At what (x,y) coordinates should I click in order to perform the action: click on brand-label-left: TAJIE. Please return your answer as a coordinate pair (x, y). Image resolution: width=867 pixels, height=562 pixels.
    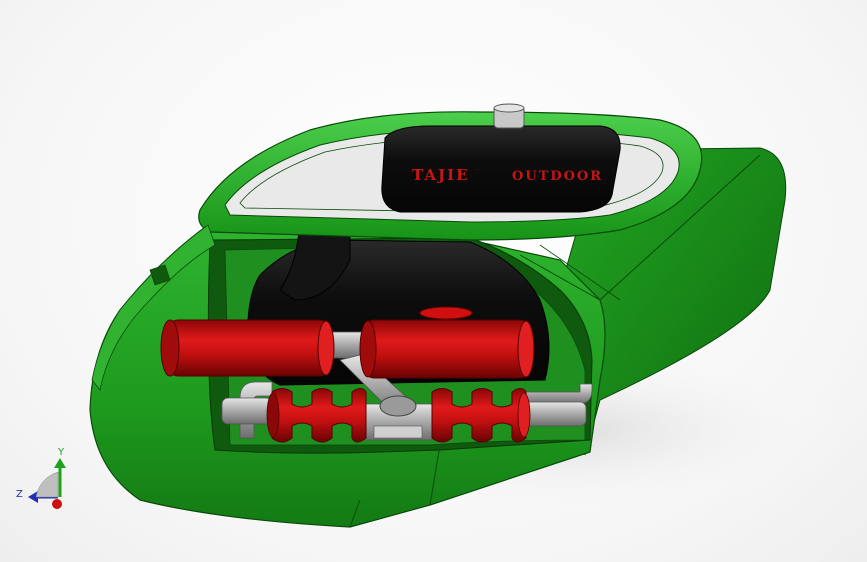
    Looking at the image, I should click on (441, 175).